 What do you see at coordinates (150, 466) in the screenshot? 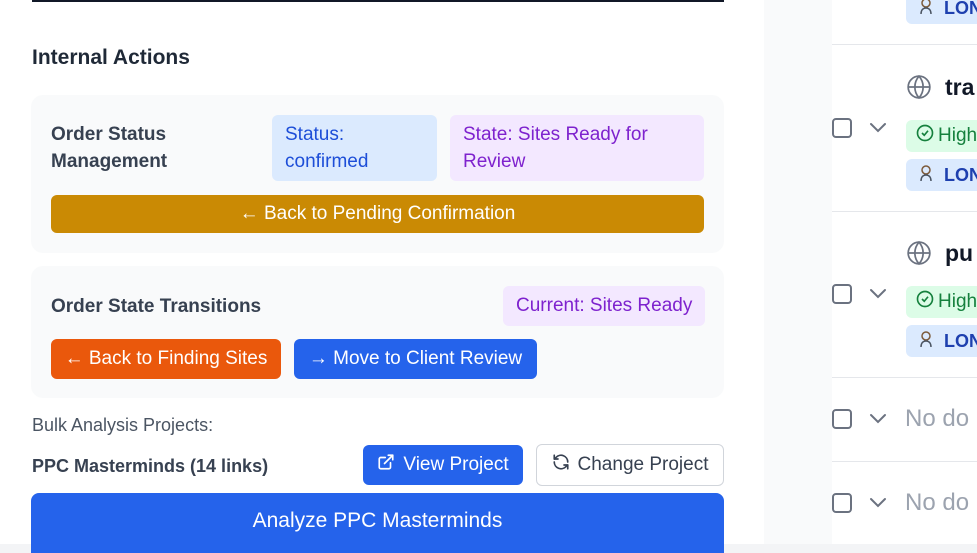
I see `project-name: PPC Masterminds (14 links)` at bounding box center [150, 466].